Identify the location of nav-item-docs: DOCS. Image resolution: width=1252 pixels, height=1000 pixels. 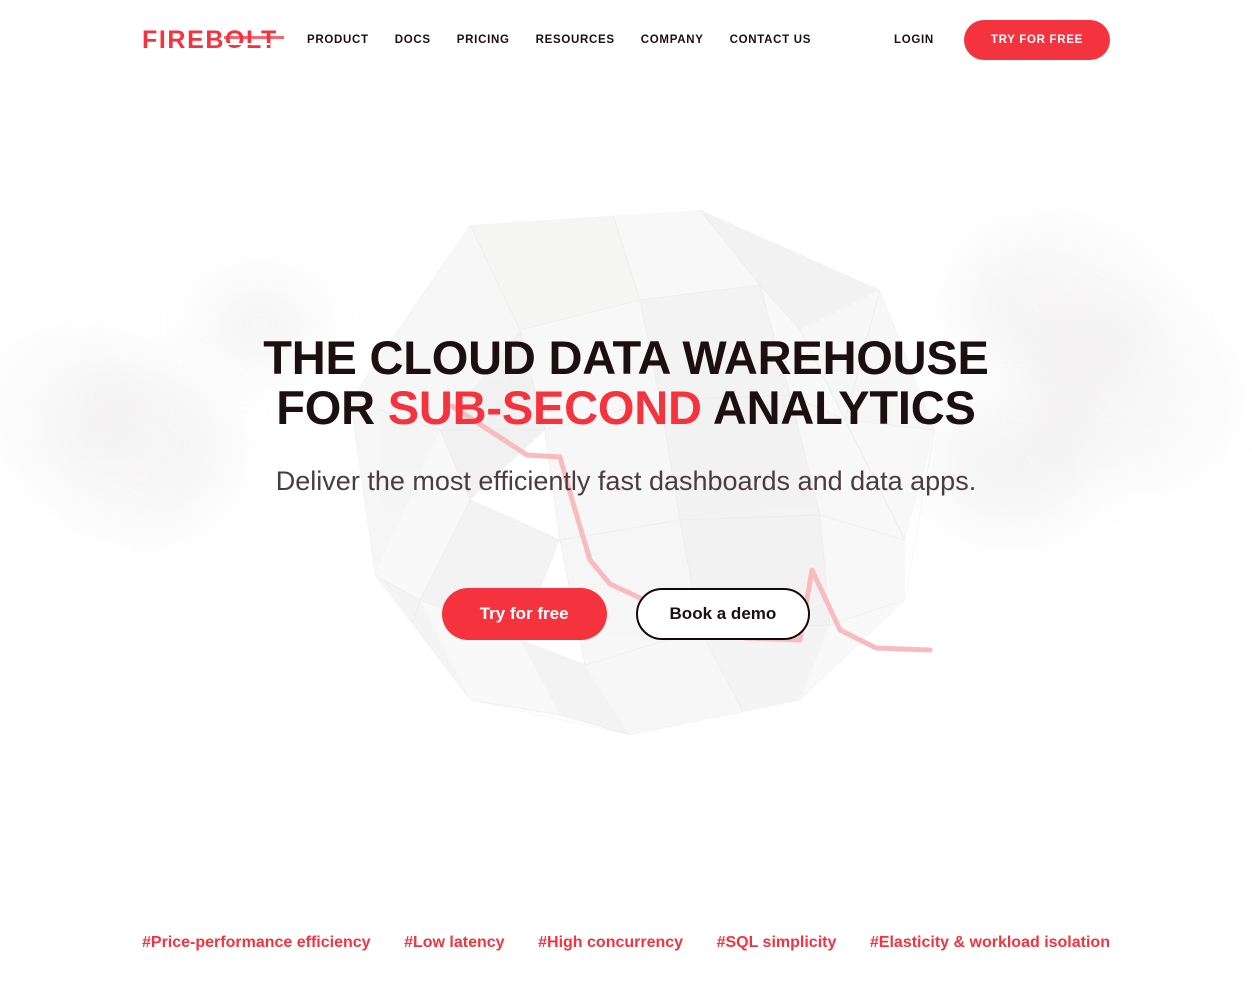
(426, 40).